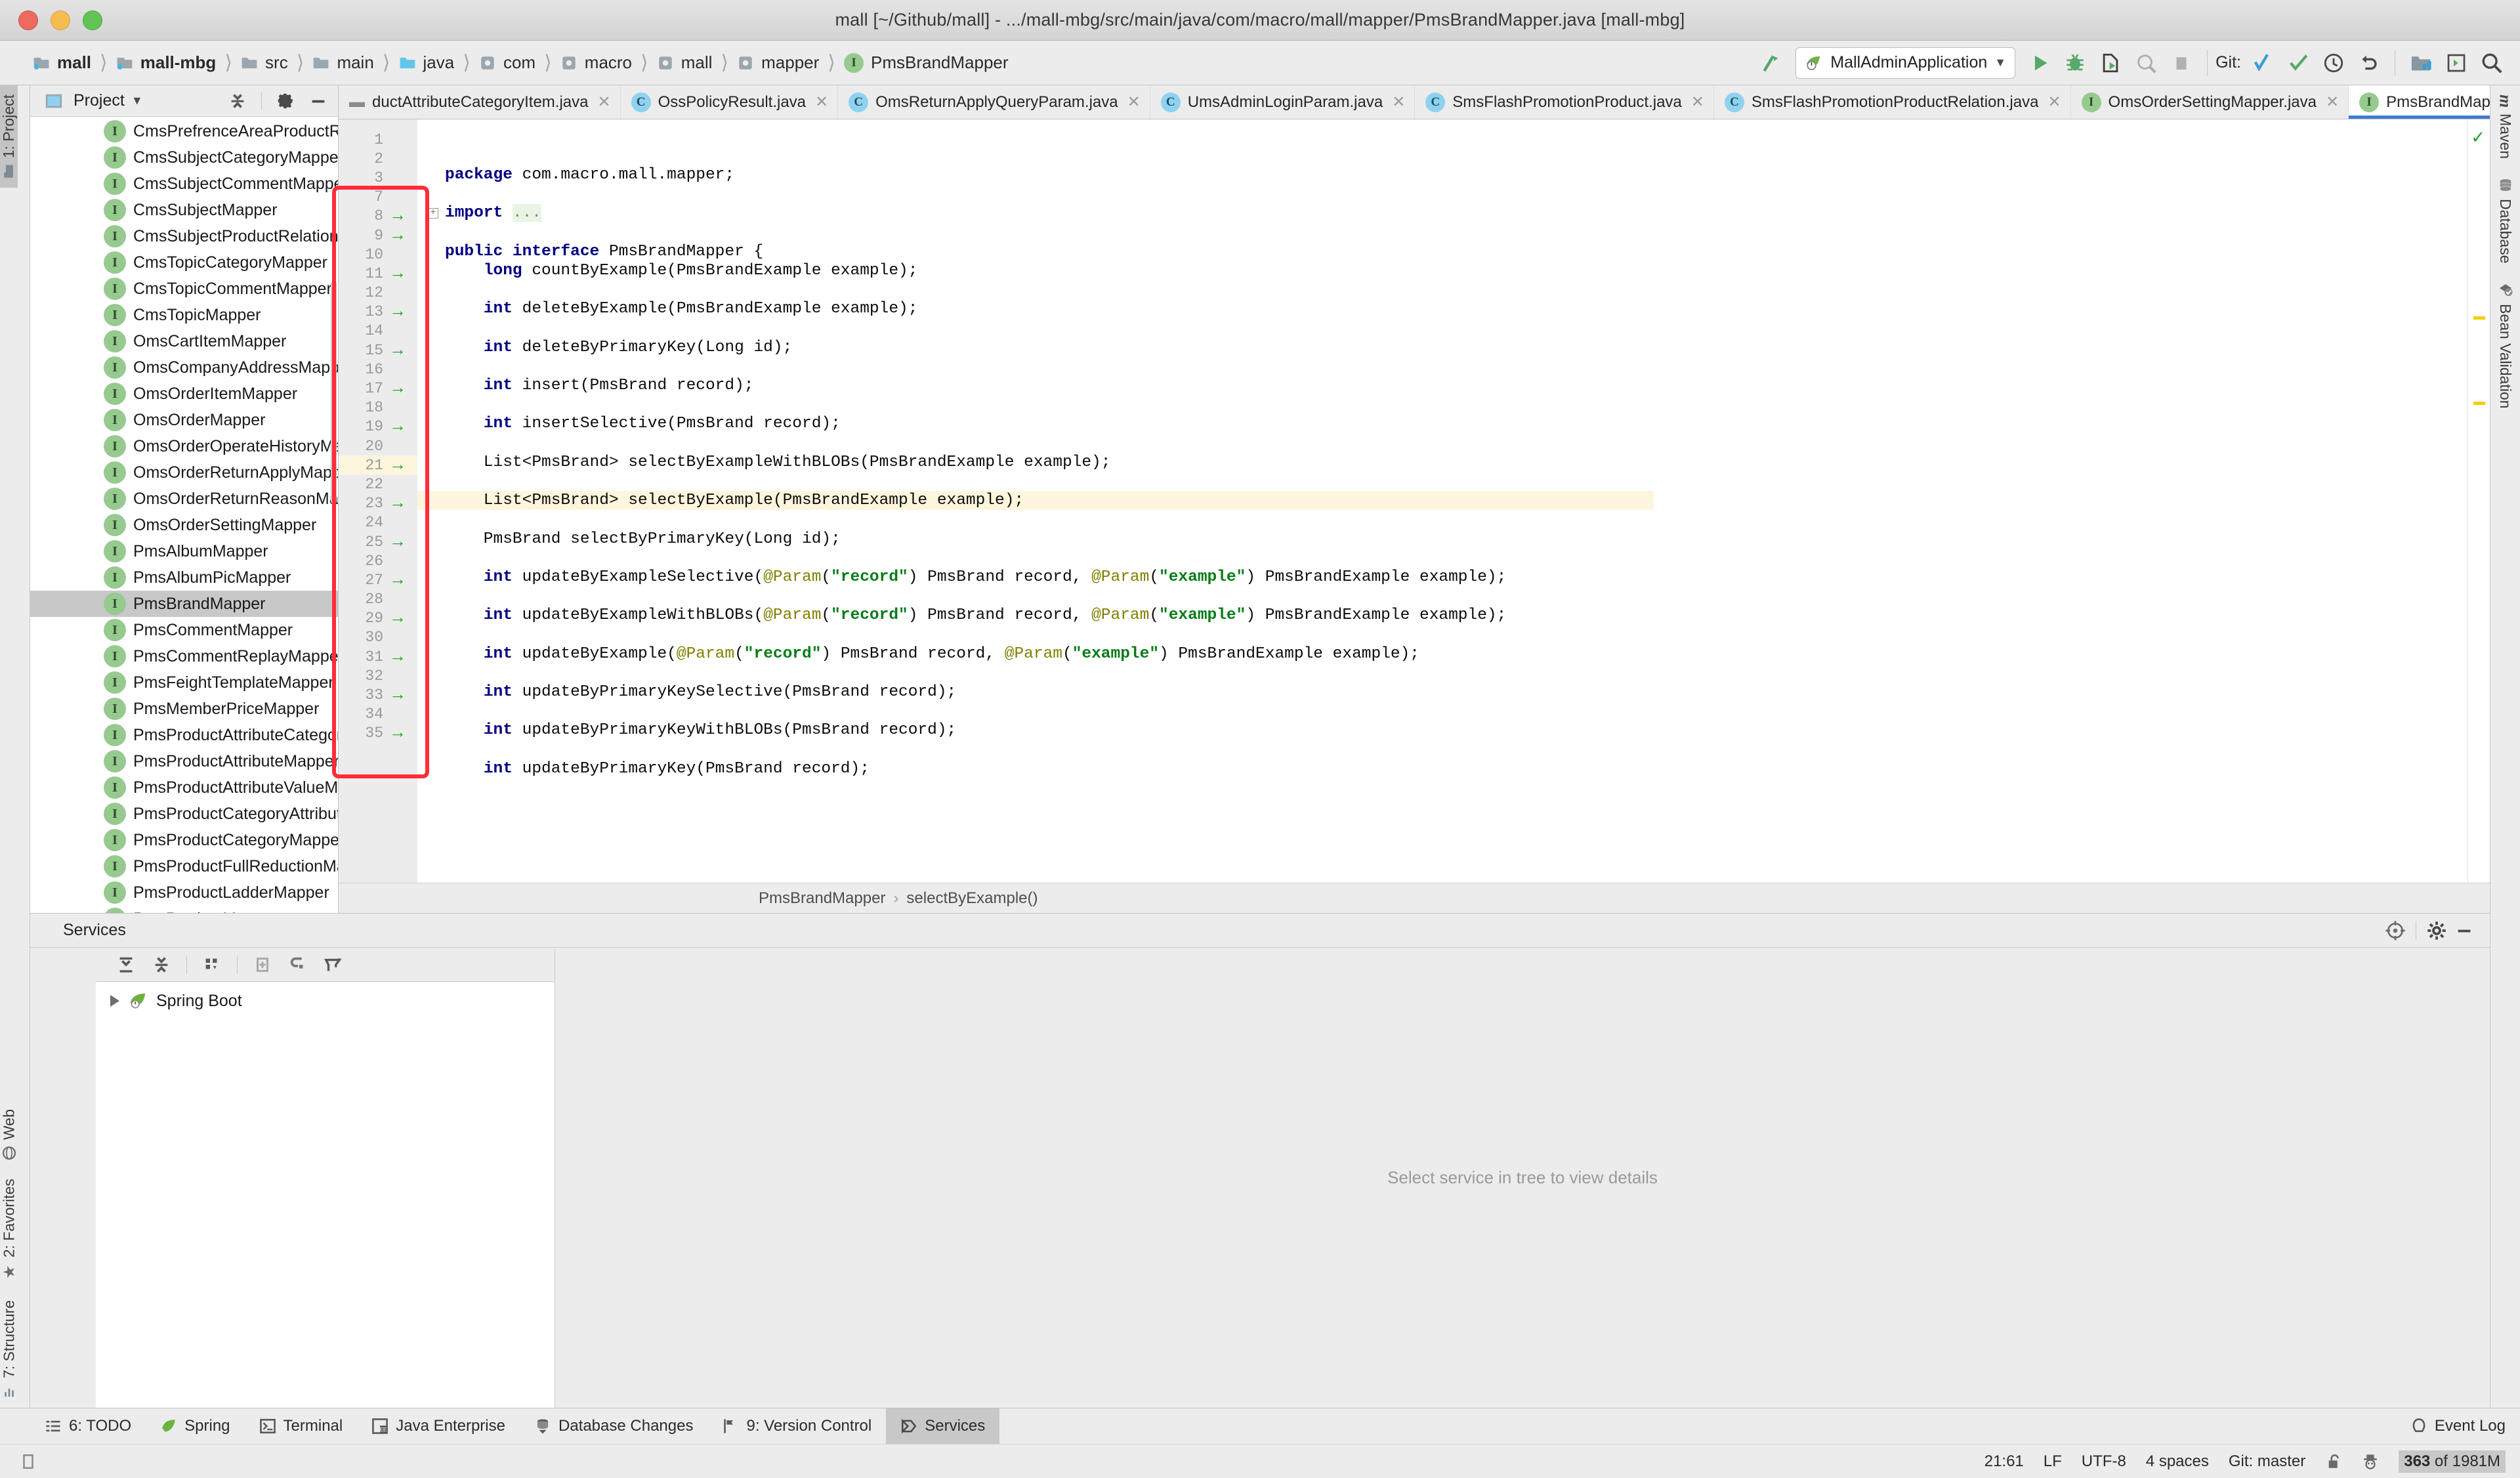 Image resolution: width=2520 pixels, height=1478 pixels. Describe the element at coordinates (378, 293) in the screenshot. I see `gutter-line: 12` at that location.